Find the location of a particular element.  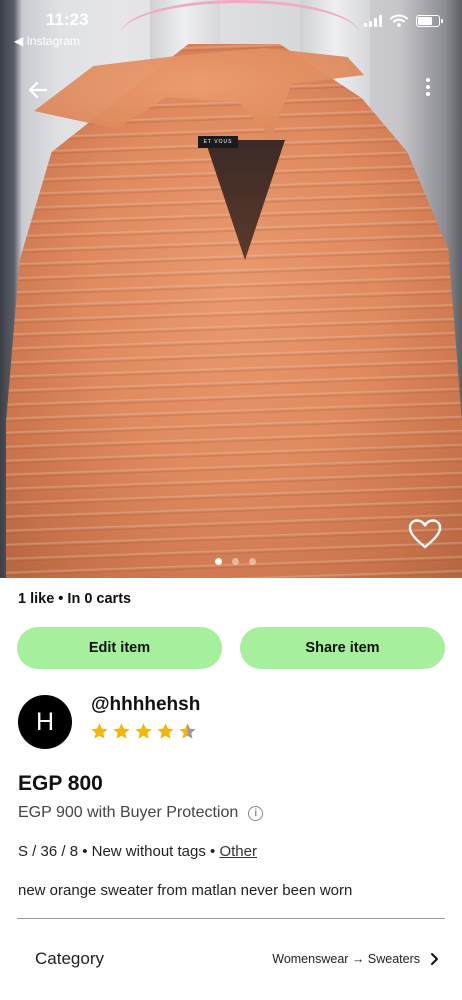

buyer-protection-price: EGP 900 with Buyer Protection i is located at coordinates (141, 813).